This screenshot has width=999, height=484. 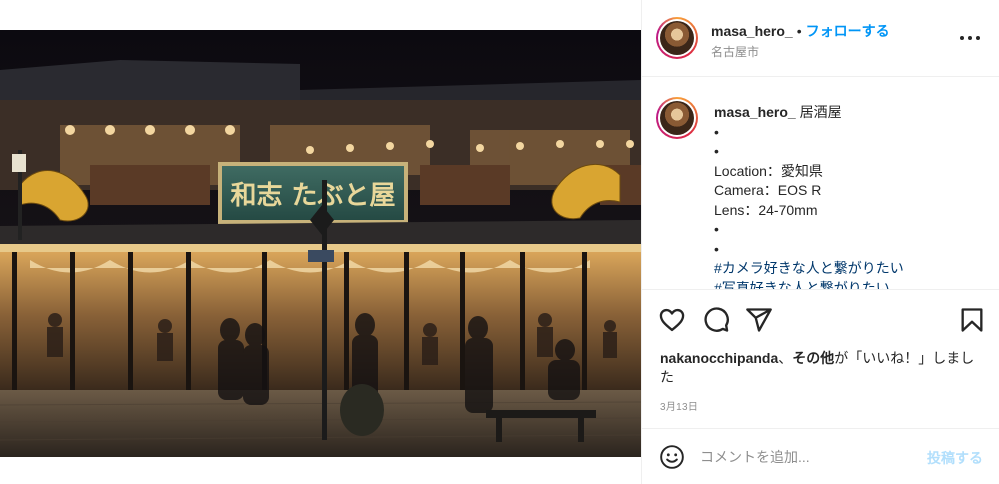 What do you see at coordinates (785, 358) in the screenshot?
I see `likes-connector: 、` at bounding box center [785, 358].